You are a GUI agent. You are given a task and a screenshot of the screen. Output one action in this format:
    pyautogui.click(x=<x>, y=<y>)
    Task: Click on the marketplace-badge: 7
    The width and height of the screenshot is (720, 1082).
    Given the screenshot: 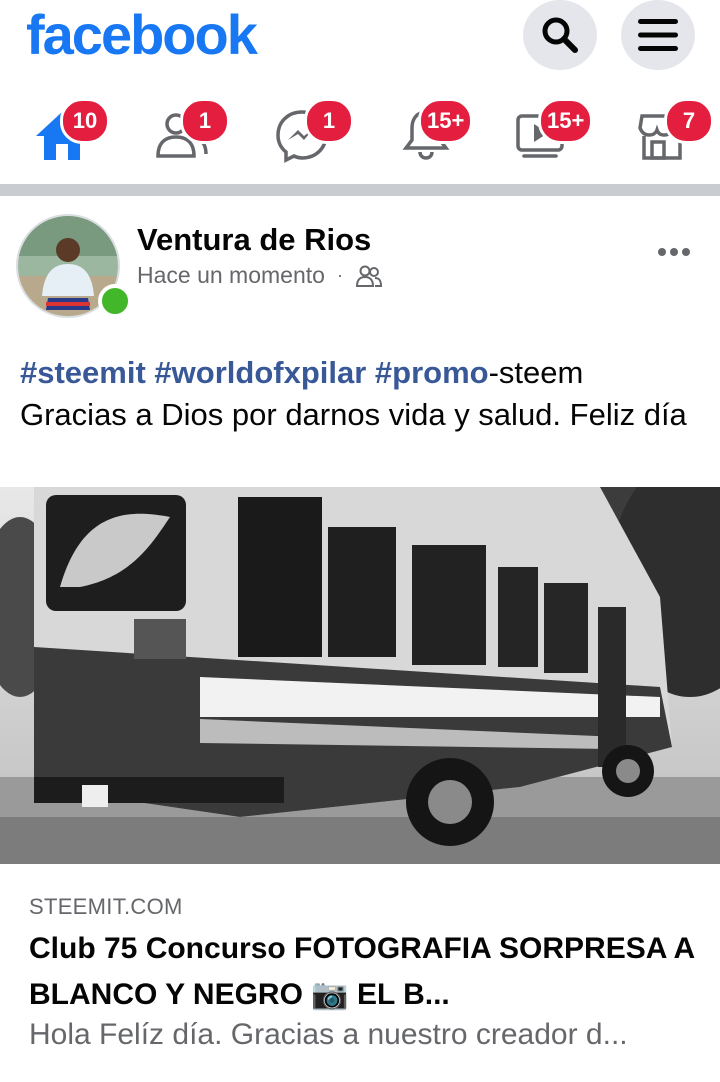 What is the action you would take?
    pyautogui.click(x=689, y=121)
    